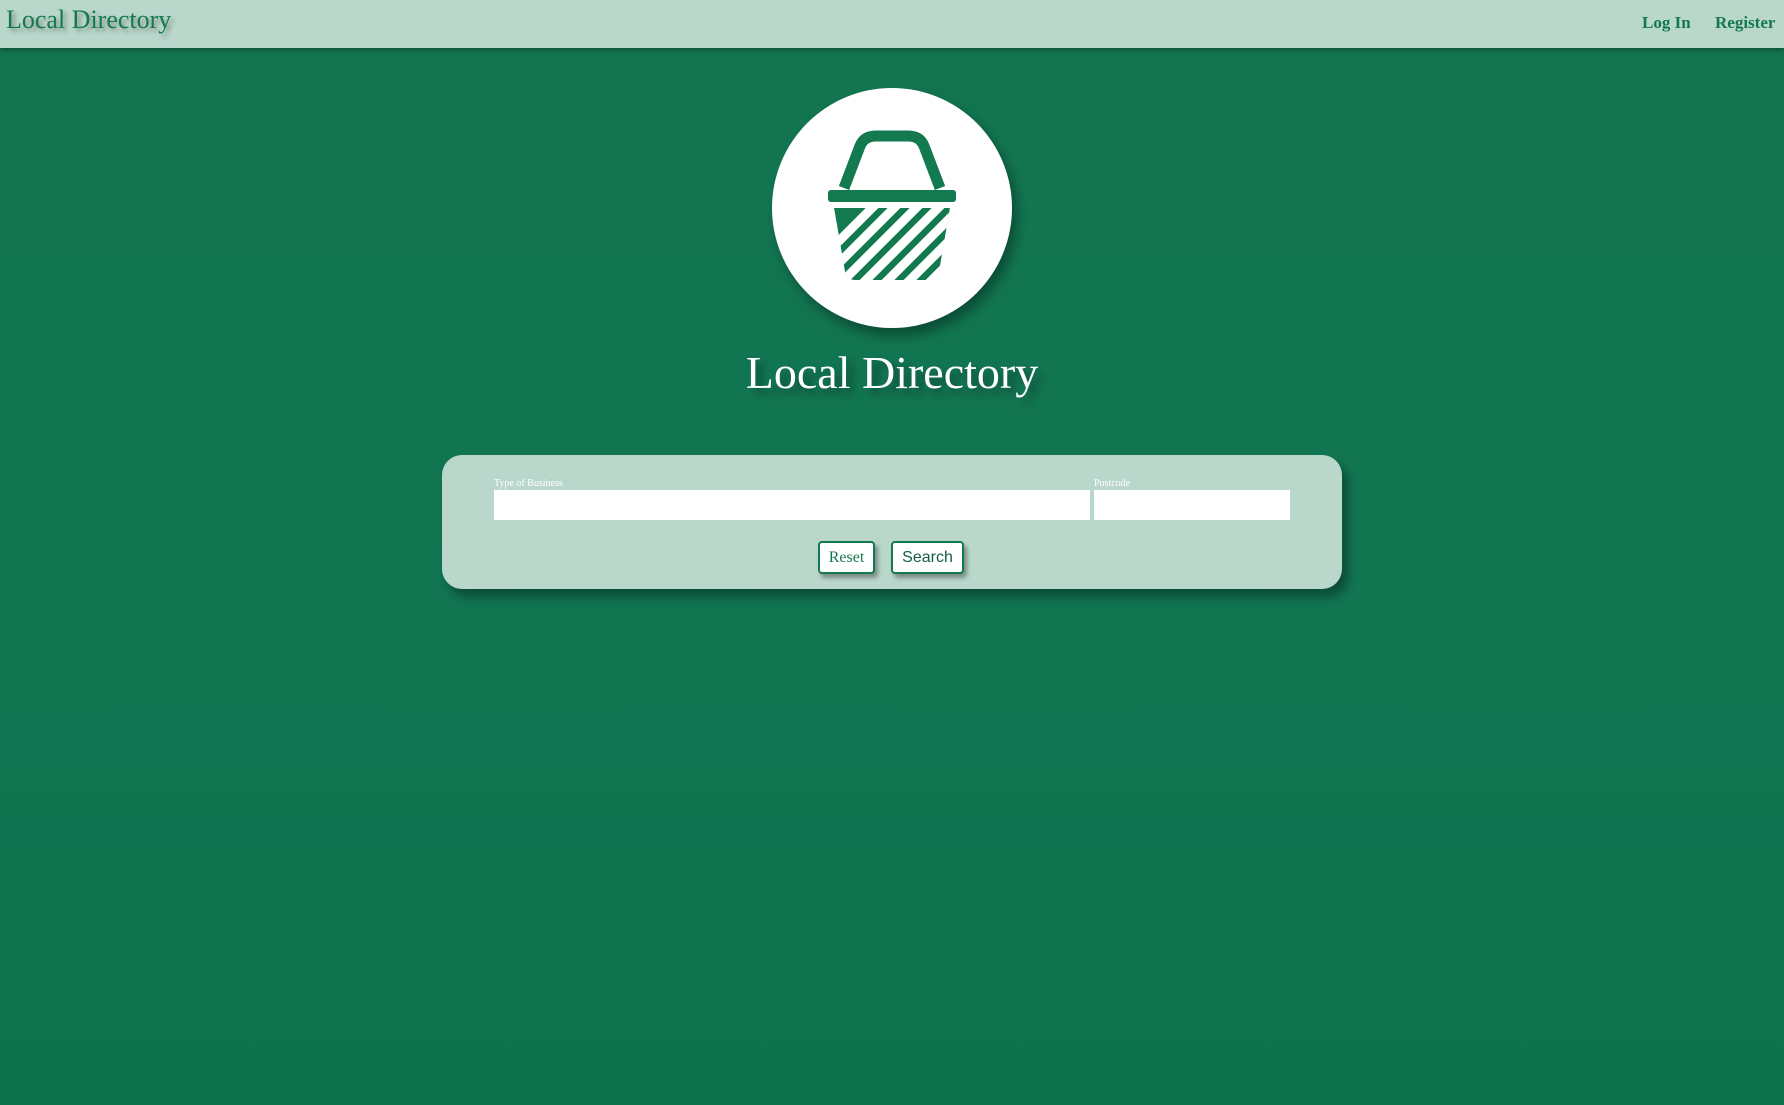 Image resolution: width=1784 pixels, height=1105 pixels. What do you see at coordinates (1666, 23) in the screenshot?
I see `login-link: Log In` at bounding box center [1666, 23].